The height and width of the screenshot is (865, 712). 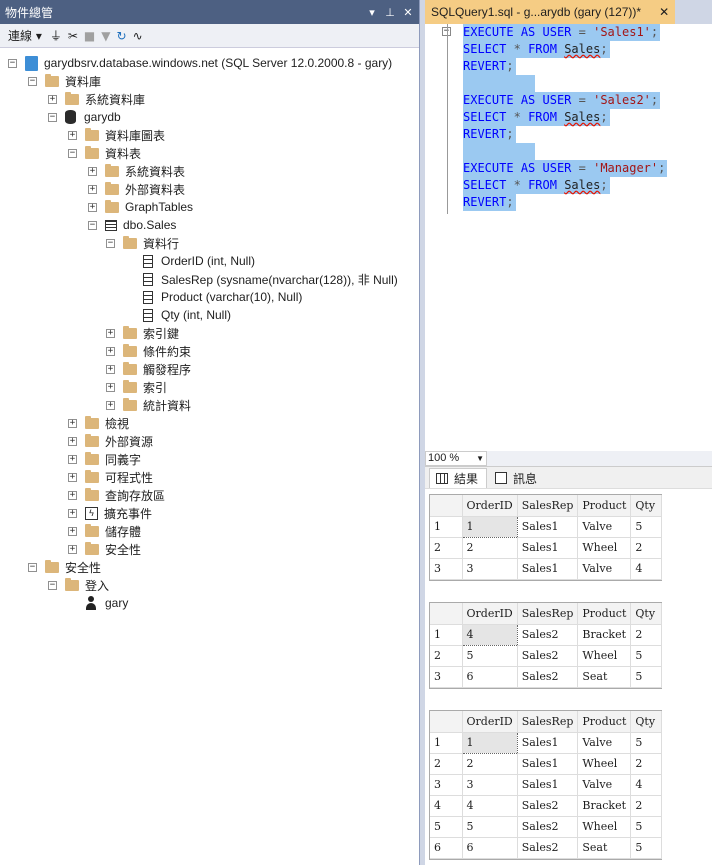 What do you see at coordinates (142, 243) in the screenshot?
I see `tree-node: − 資料行` at bounding box center [142, 243].